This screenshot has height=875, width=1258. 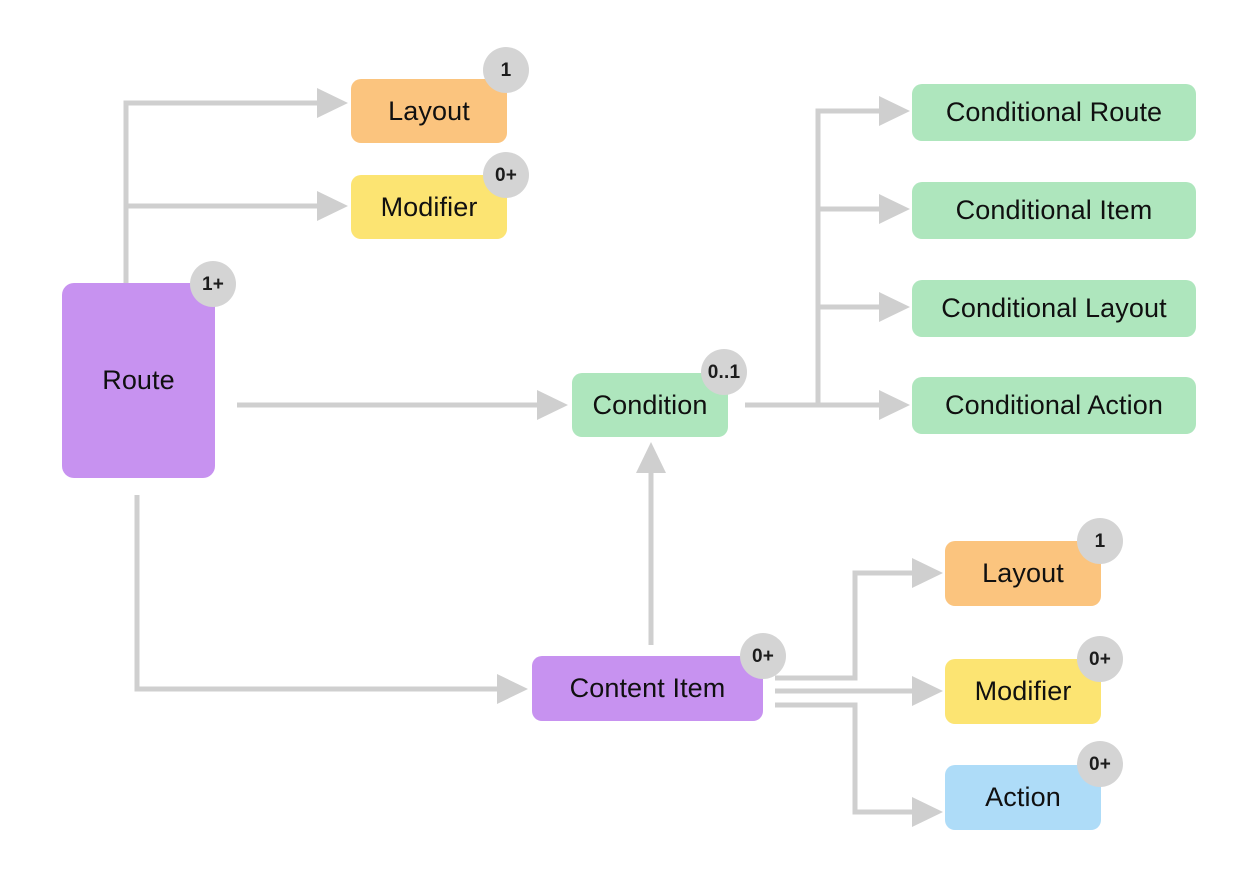 I want to click on node-route: Route, so click(x=138, y=380).